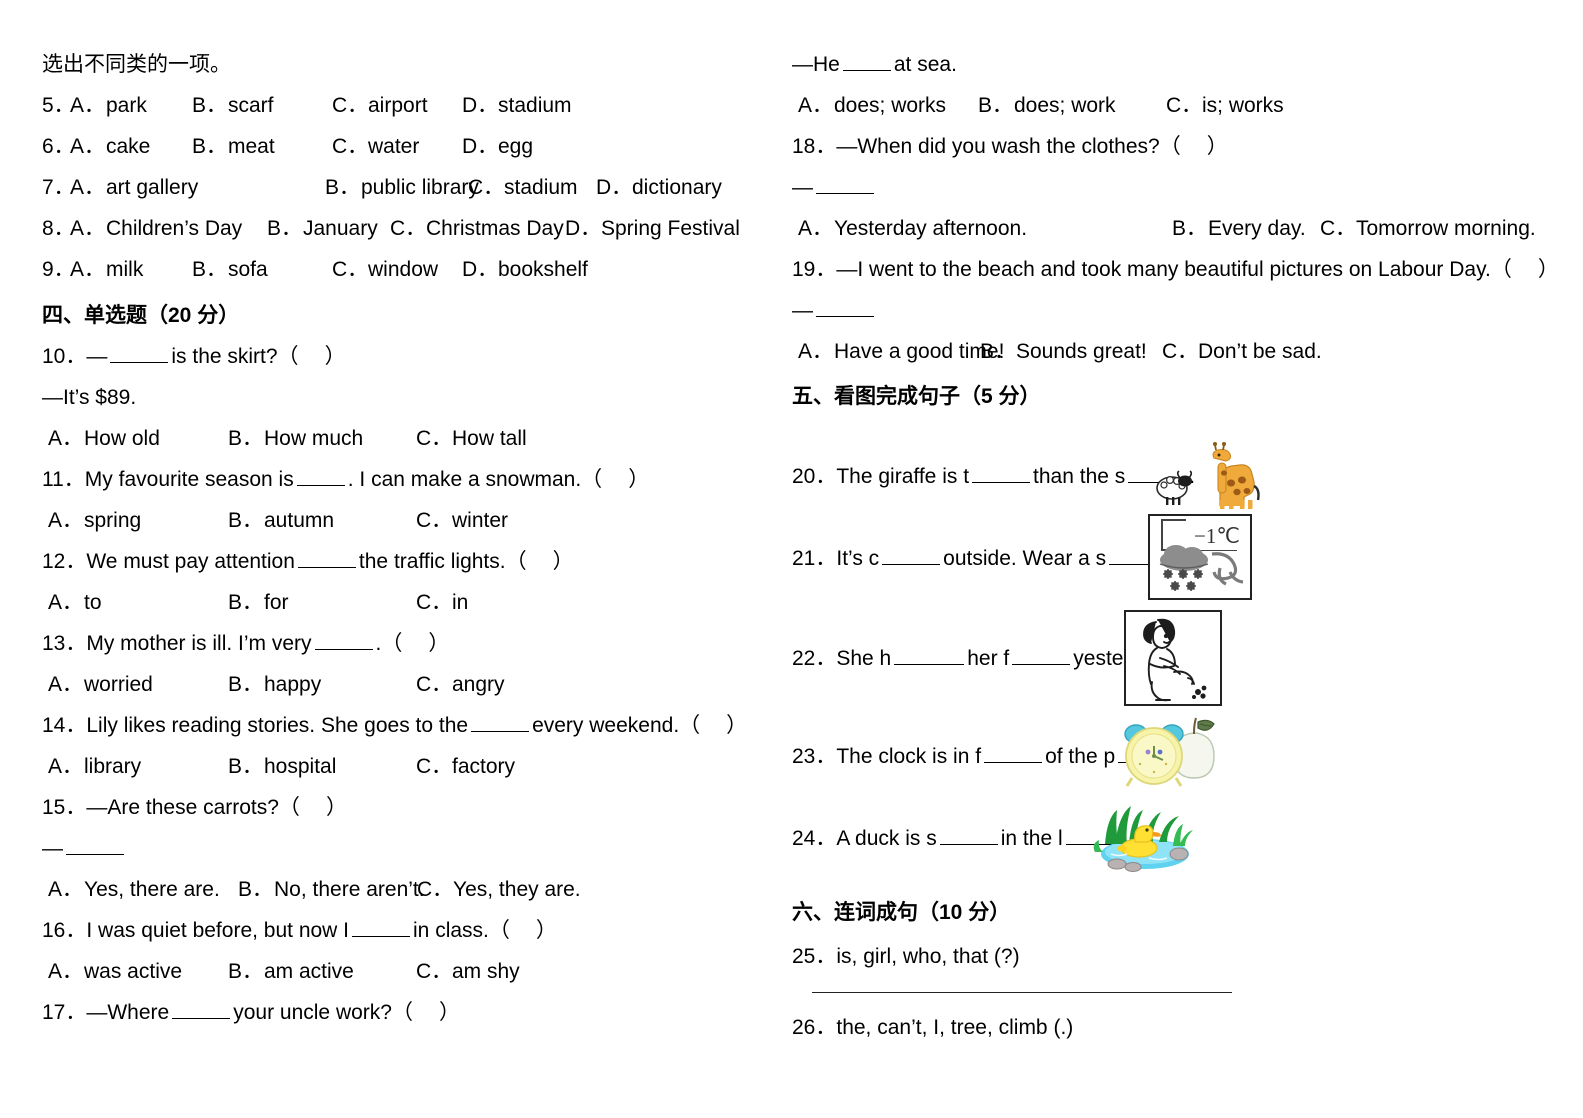 The image size is (1583, 1118). Describe the element at coordinates (118, 685) in the screenshot. I see `option-13-a-text: worried` at that location.